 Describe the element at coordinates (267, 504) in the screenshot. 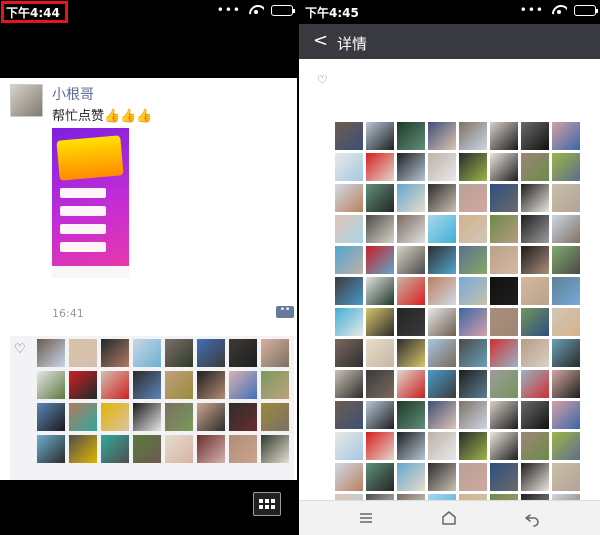

I see `grid-icon` at that location.